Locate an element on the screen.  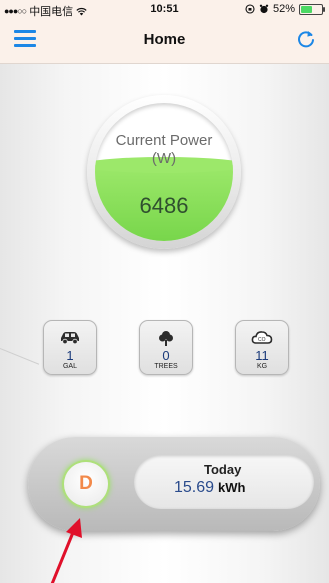
co2-label: KG is located at coordinates (262, 366).